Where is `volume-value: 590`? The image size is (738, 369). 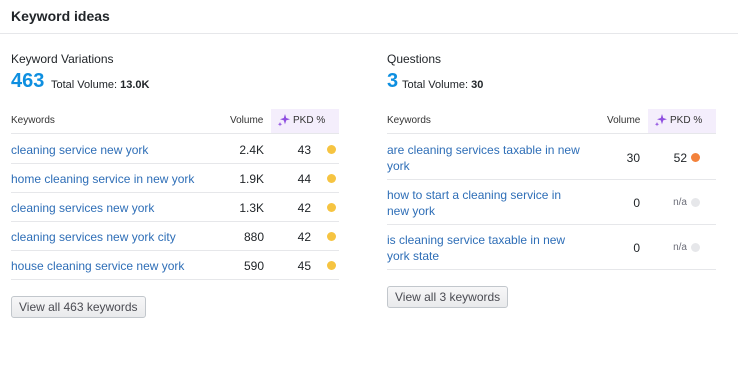 volume-value: 590 is located at coordinates (253, 266).